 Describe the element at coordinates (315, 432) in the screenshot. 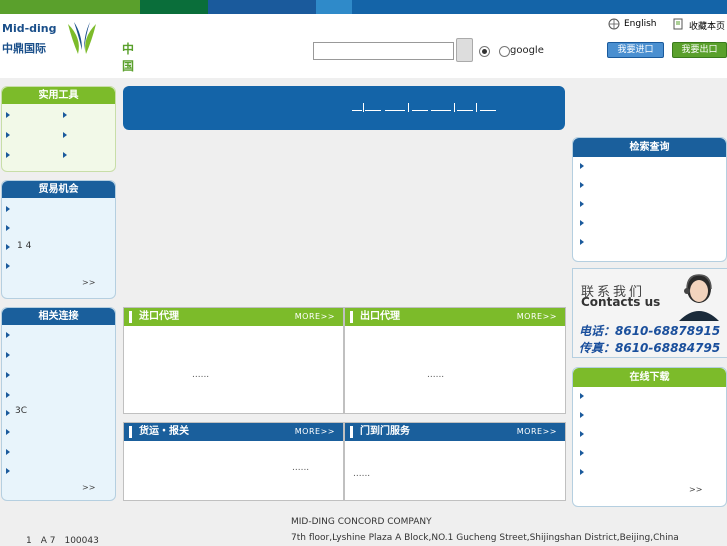

I see `freight-more-button: MORE>>` at that location.